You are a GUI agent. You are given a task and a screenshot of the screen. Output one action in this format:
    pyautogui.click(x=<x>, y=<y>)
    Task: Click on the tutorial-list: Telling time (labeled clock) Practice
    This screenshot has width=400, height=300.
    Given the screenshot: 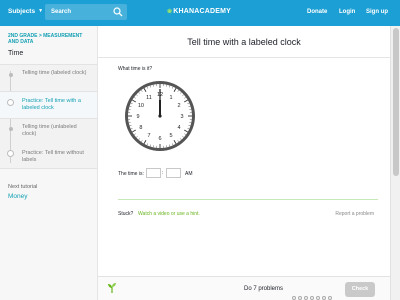 What is the action you would take?
    pyautogui.click(x=48, y=116)
    